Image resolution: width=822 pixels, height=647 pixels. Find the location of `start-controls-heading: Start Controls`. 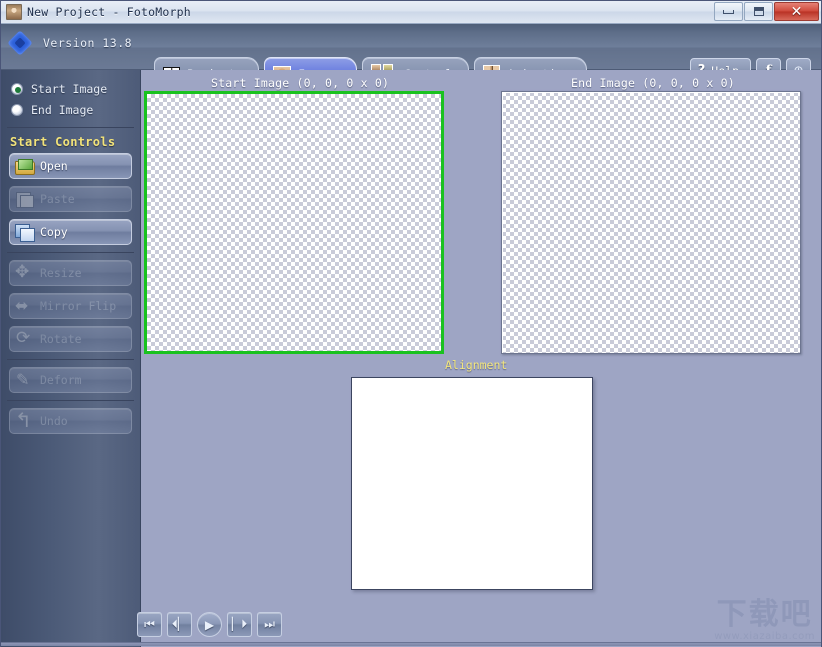

start-controls-heading: Start Controls is located at coordinates (63, 142).